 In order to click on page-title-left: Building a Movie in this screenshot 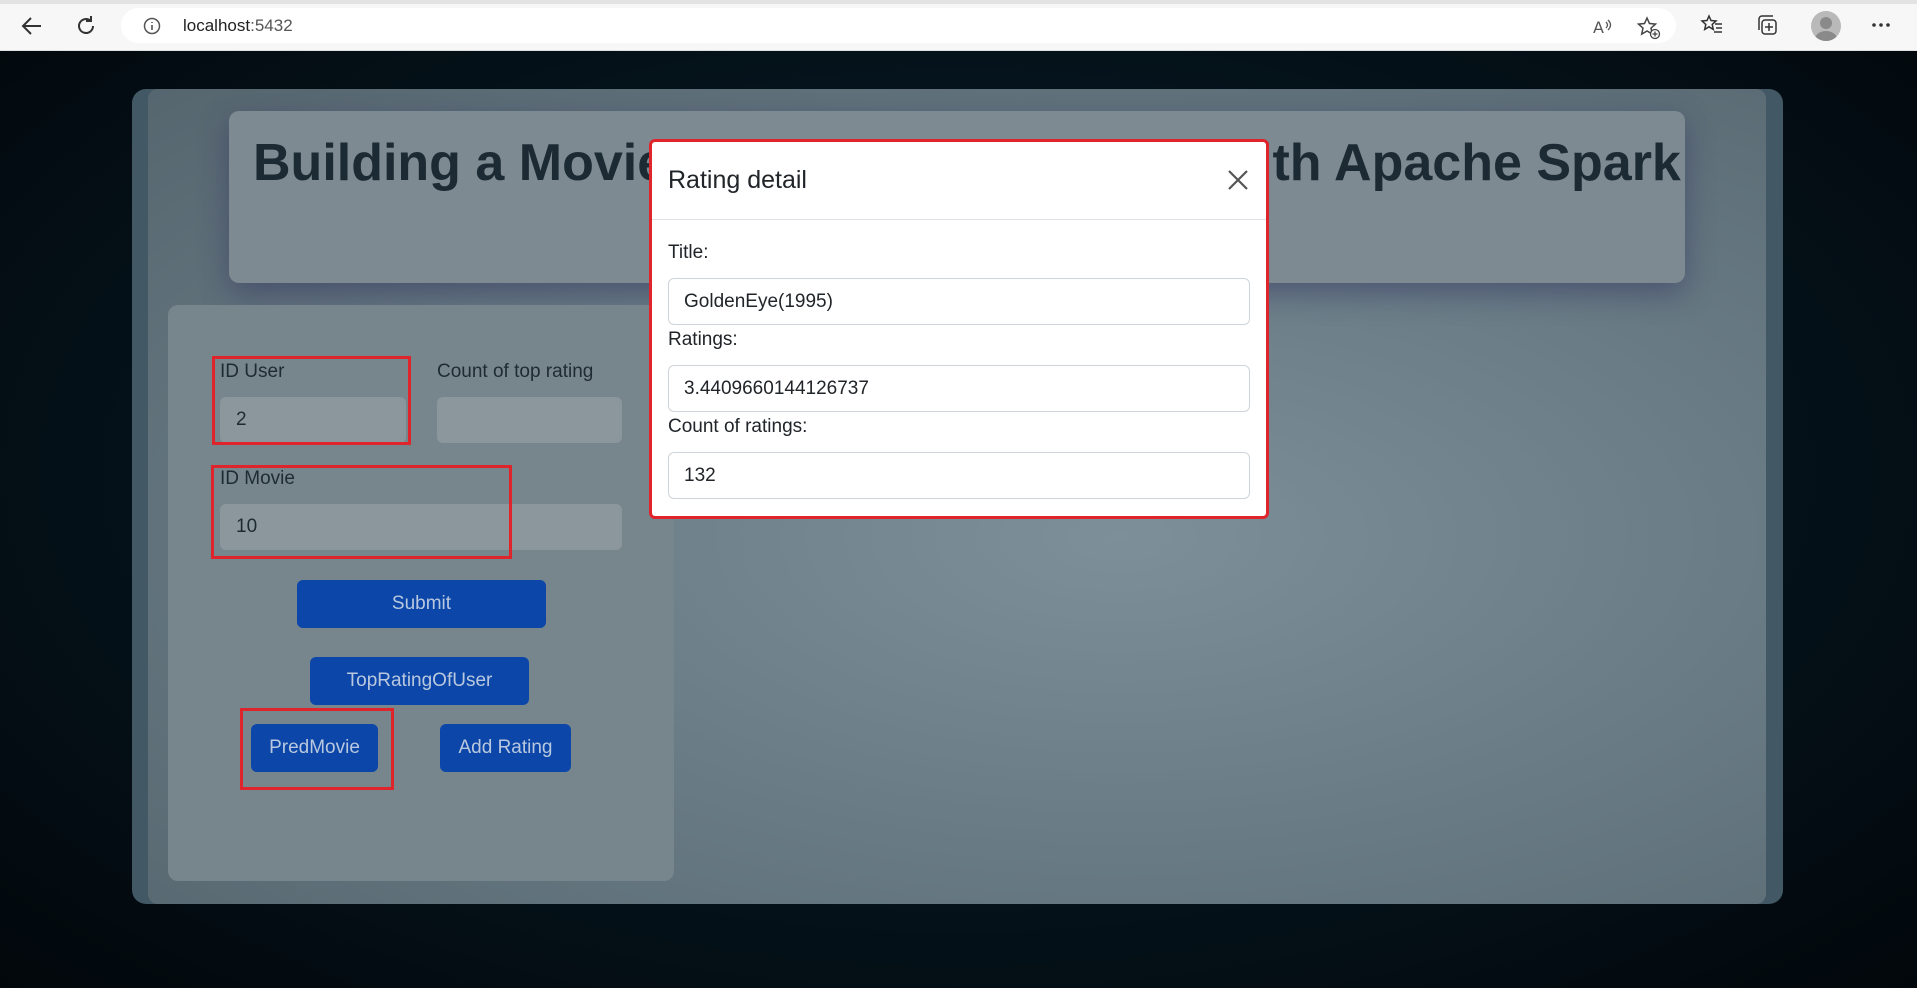, I will do `click(460, 163)`.